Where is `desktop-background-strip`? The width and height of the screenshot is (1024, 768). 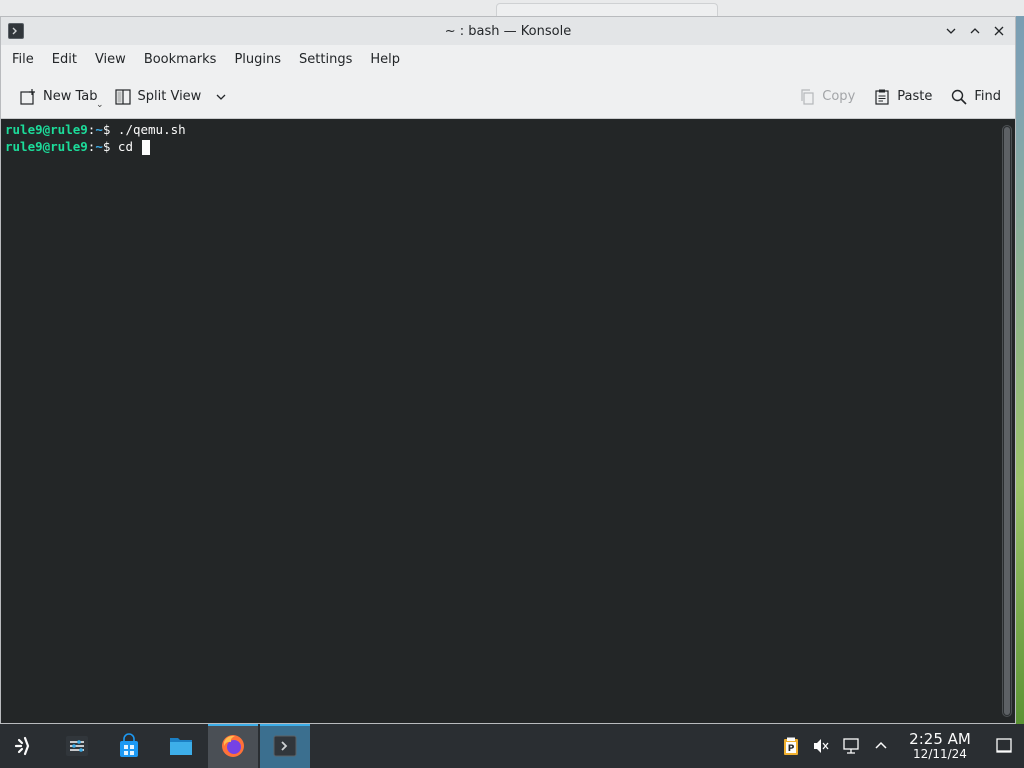
desktop-background-strip is located at coordinates (512, 8).